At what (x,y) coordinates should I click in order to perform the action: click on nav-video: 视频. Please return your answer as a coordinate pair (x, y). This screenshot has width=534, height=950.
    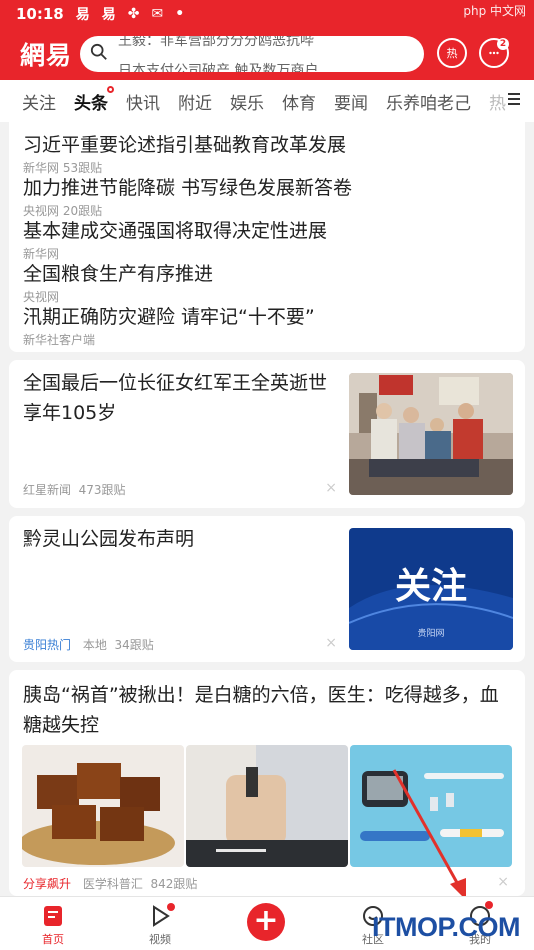
    Looking at the image, I should click on (160, 925).